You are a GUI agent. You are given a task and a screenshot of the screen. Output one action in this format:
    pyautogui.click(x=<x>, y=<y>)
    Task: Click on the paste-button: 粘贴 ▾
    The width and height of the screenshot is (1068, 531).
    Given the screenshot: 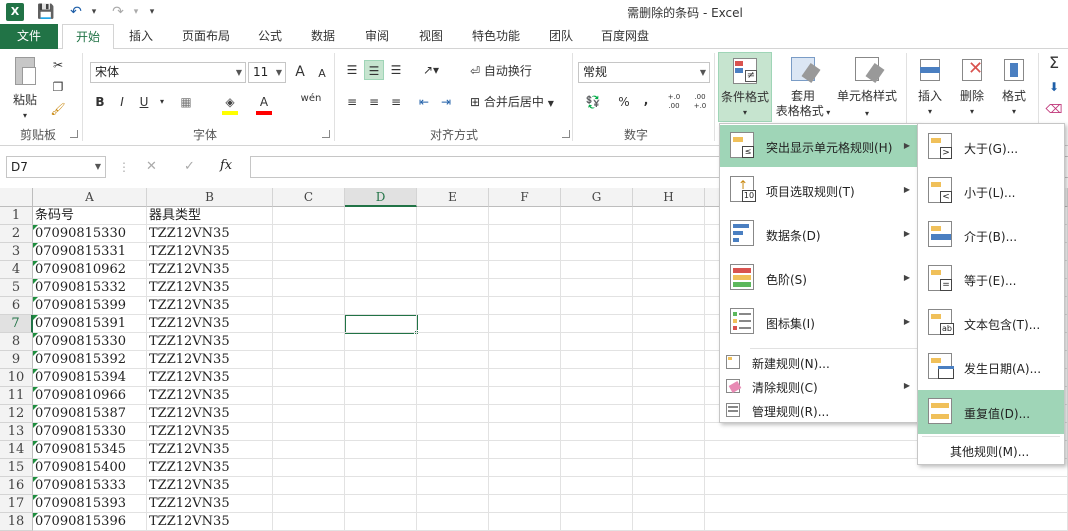 What is the action you would take?
    pyautogui.click(x=25, y=88)
    